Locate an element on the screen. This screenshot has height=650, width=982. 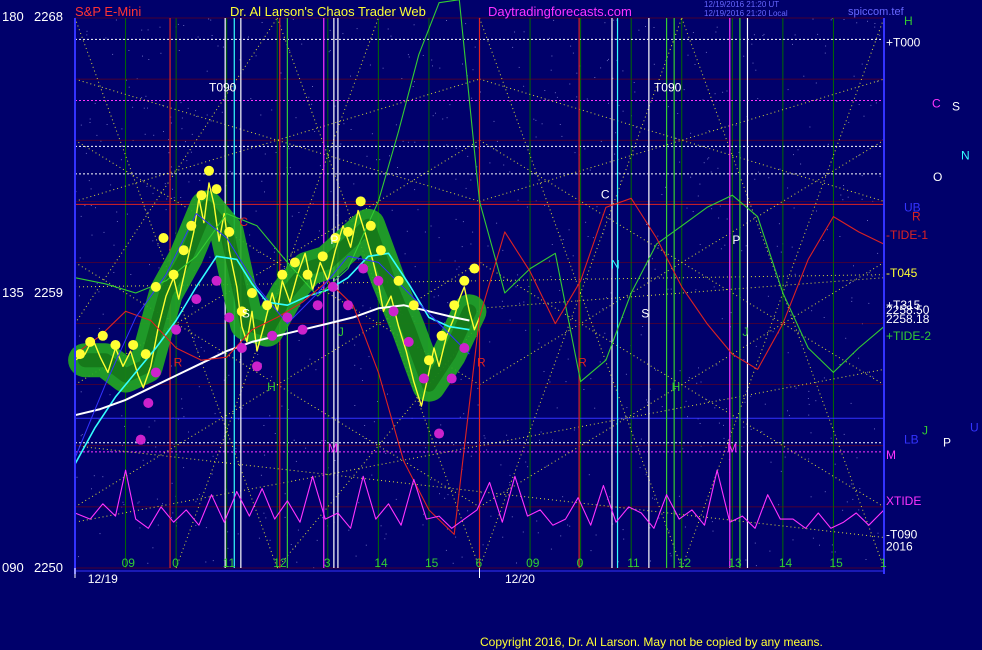
in-chart-label: C is located at coordinates (605, 194).